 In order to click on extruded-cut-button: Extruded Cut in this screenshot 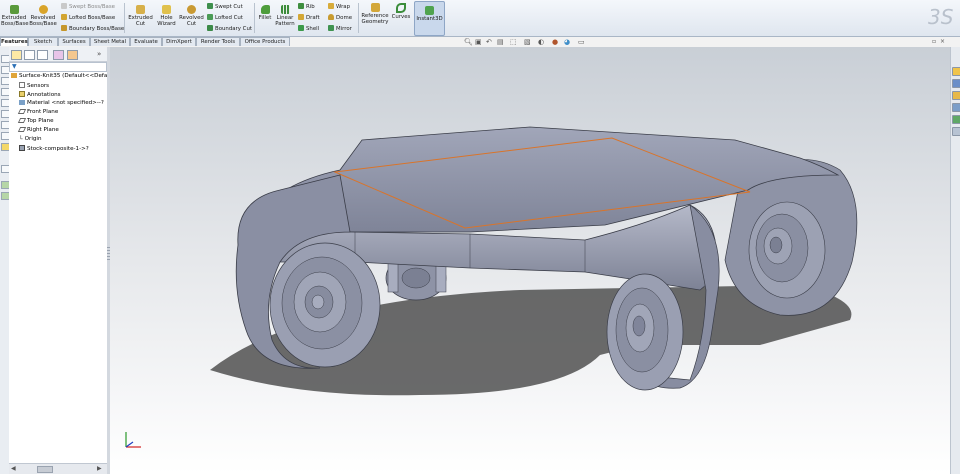, I will do `click(140, 16)`.